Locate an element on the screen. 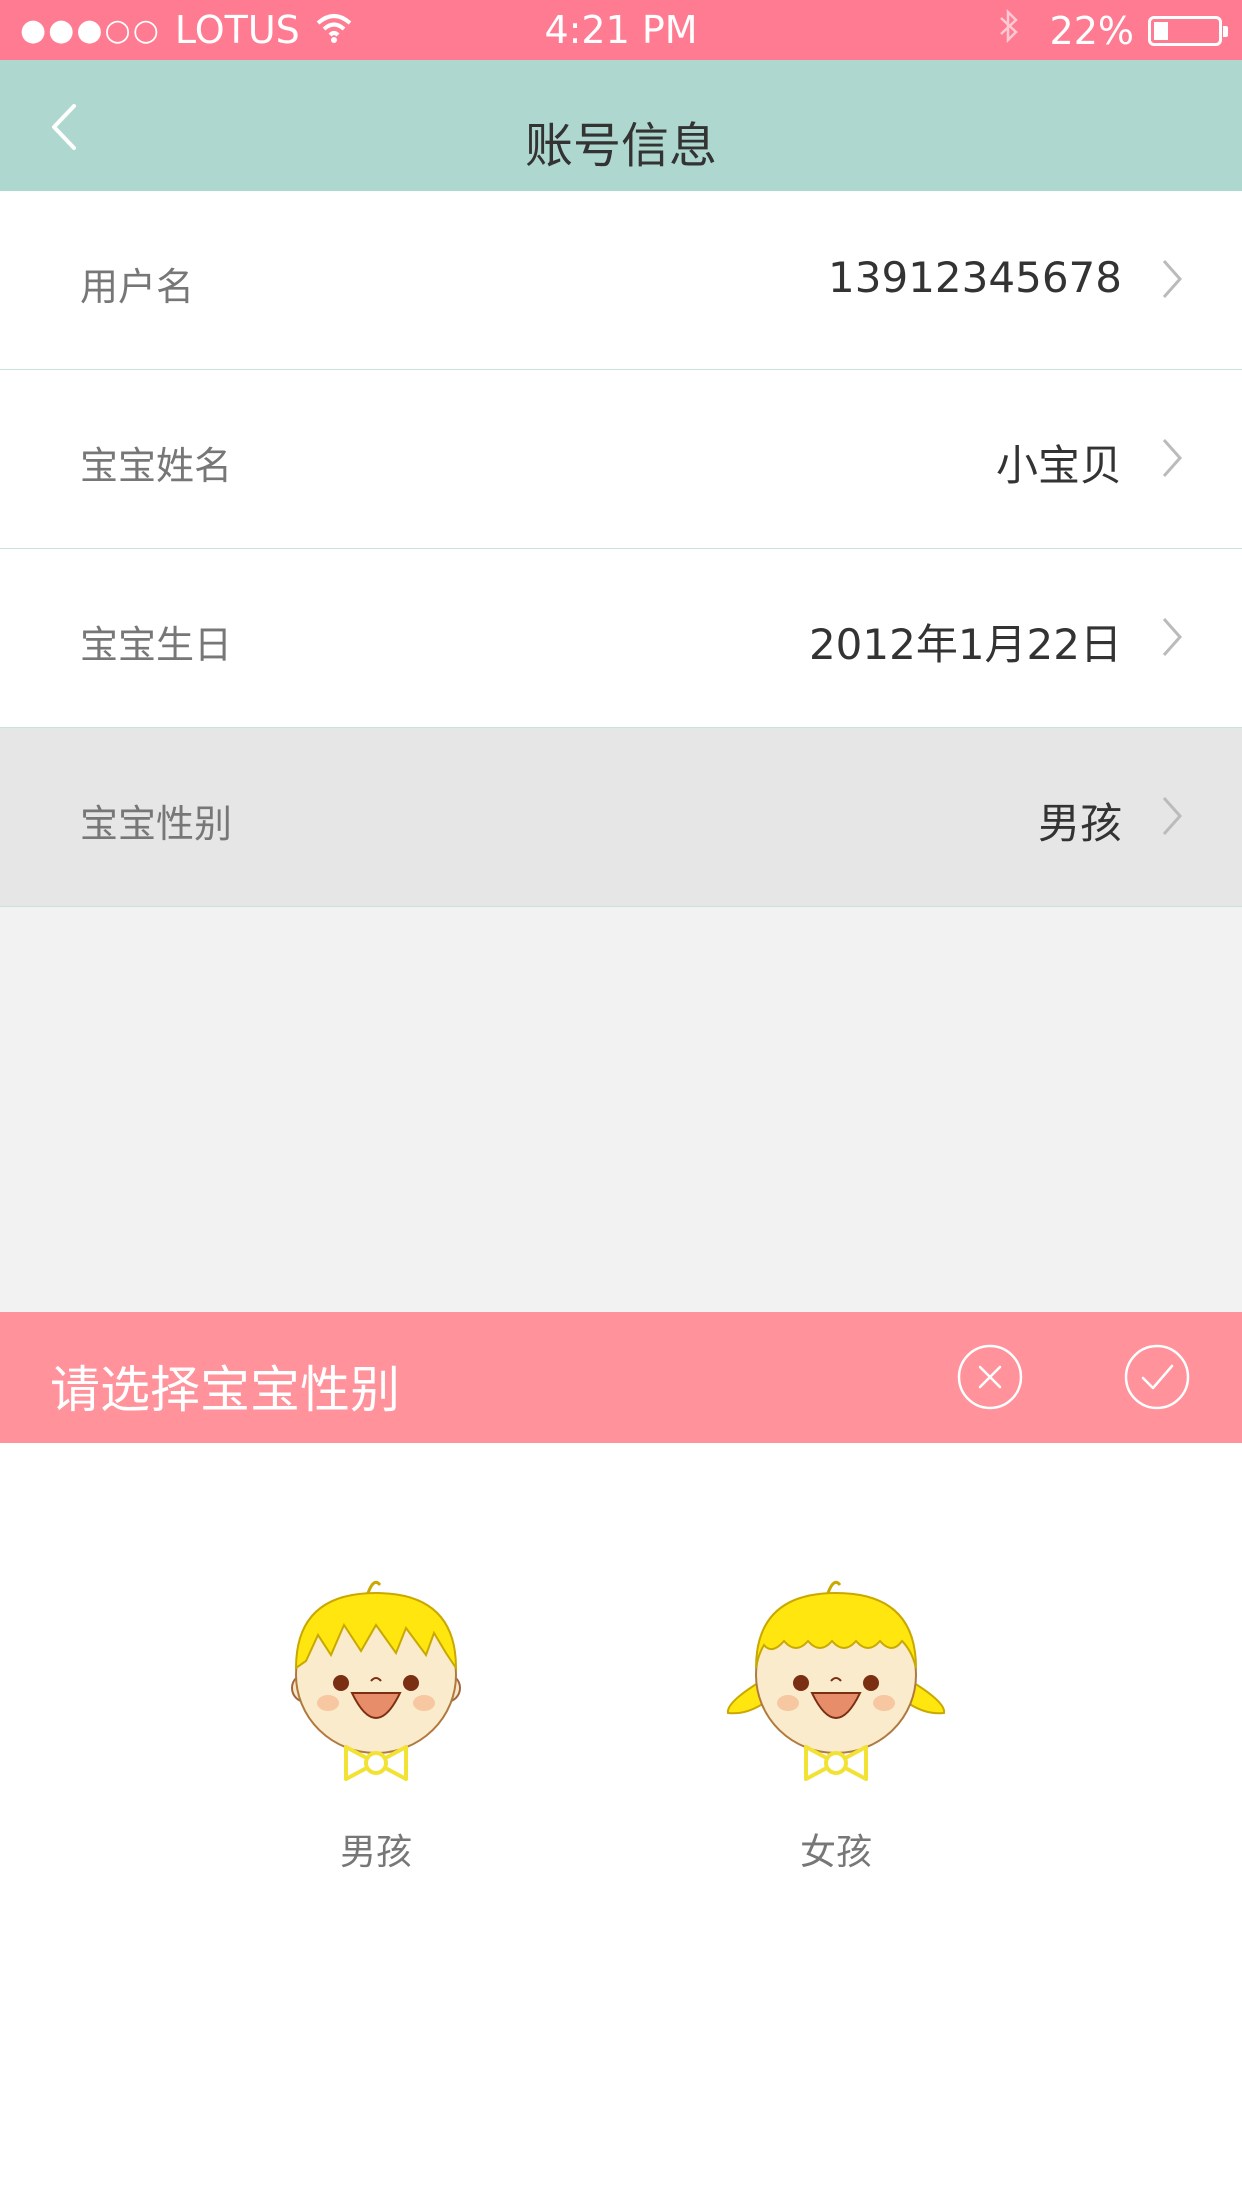 The image size is (1242, 2208). gender-option-girl: 女孩 is located at coordinates (836, 1719).